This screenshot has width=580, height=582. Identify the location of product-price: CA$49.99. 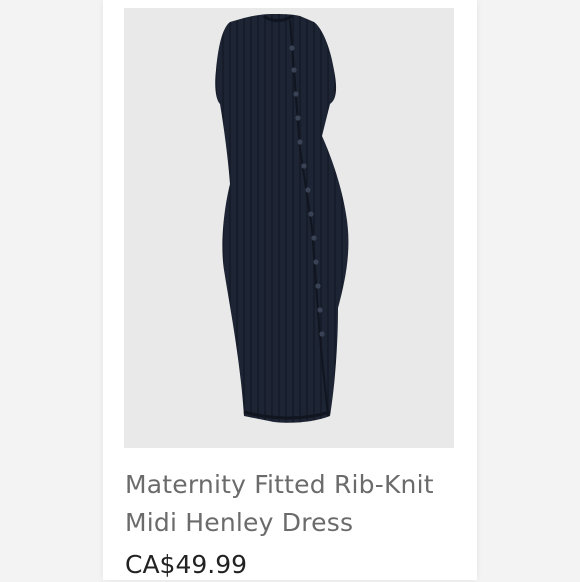
(186, 564).